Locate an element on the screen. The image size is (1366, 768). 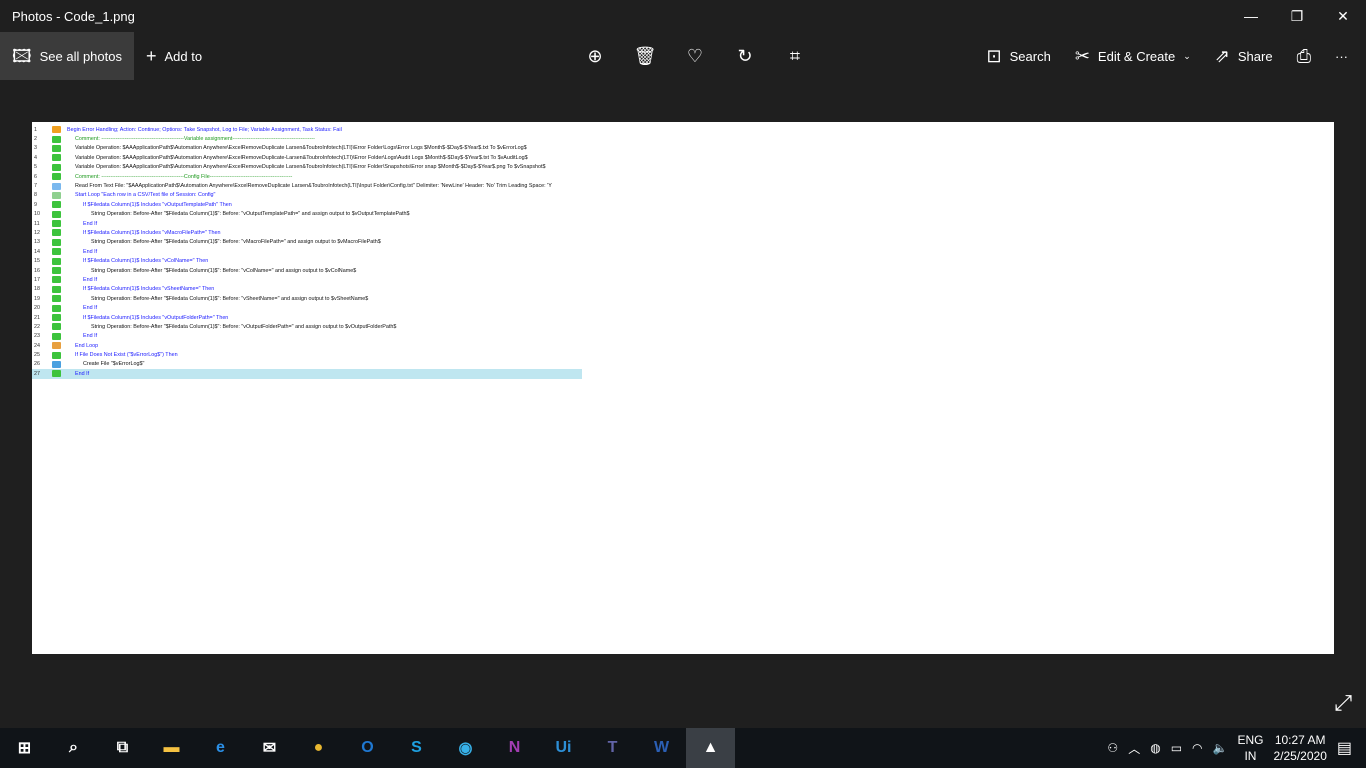
close-button: ✕ is located at coordinates (1343, 16).